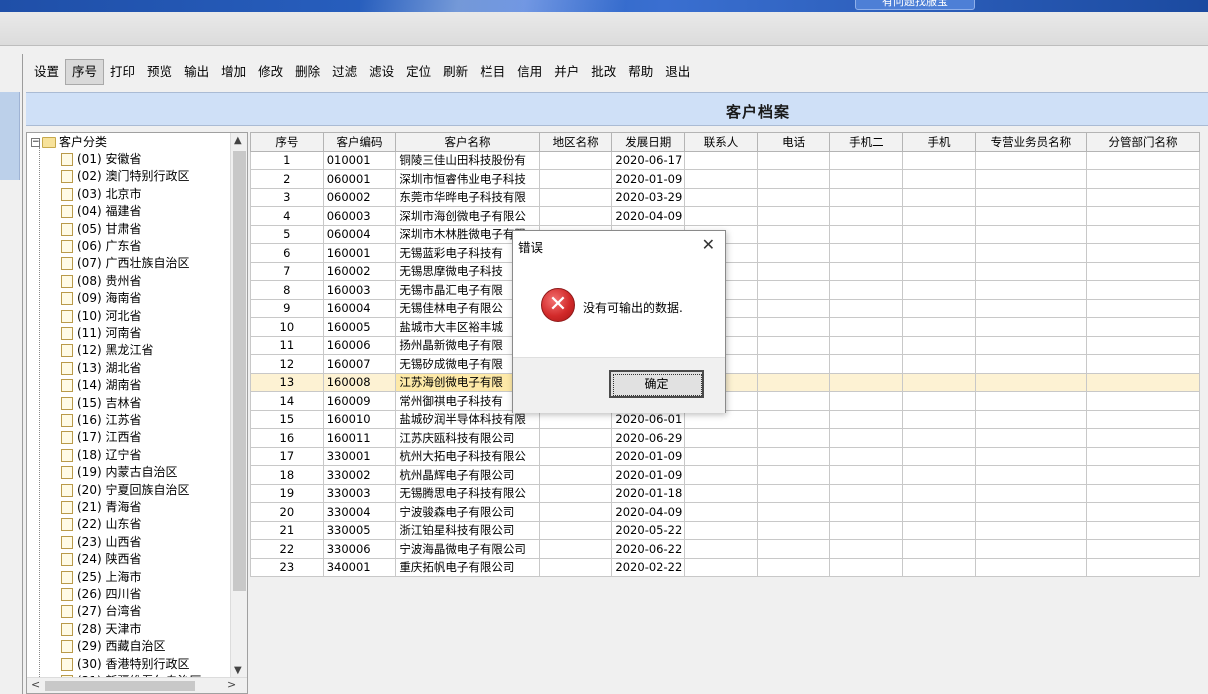 The width and height of the screenshot is (1208, 694). Describe the element at coordinates (359, 401) in the screenshot. I see `table-cell: 160009` at that location.